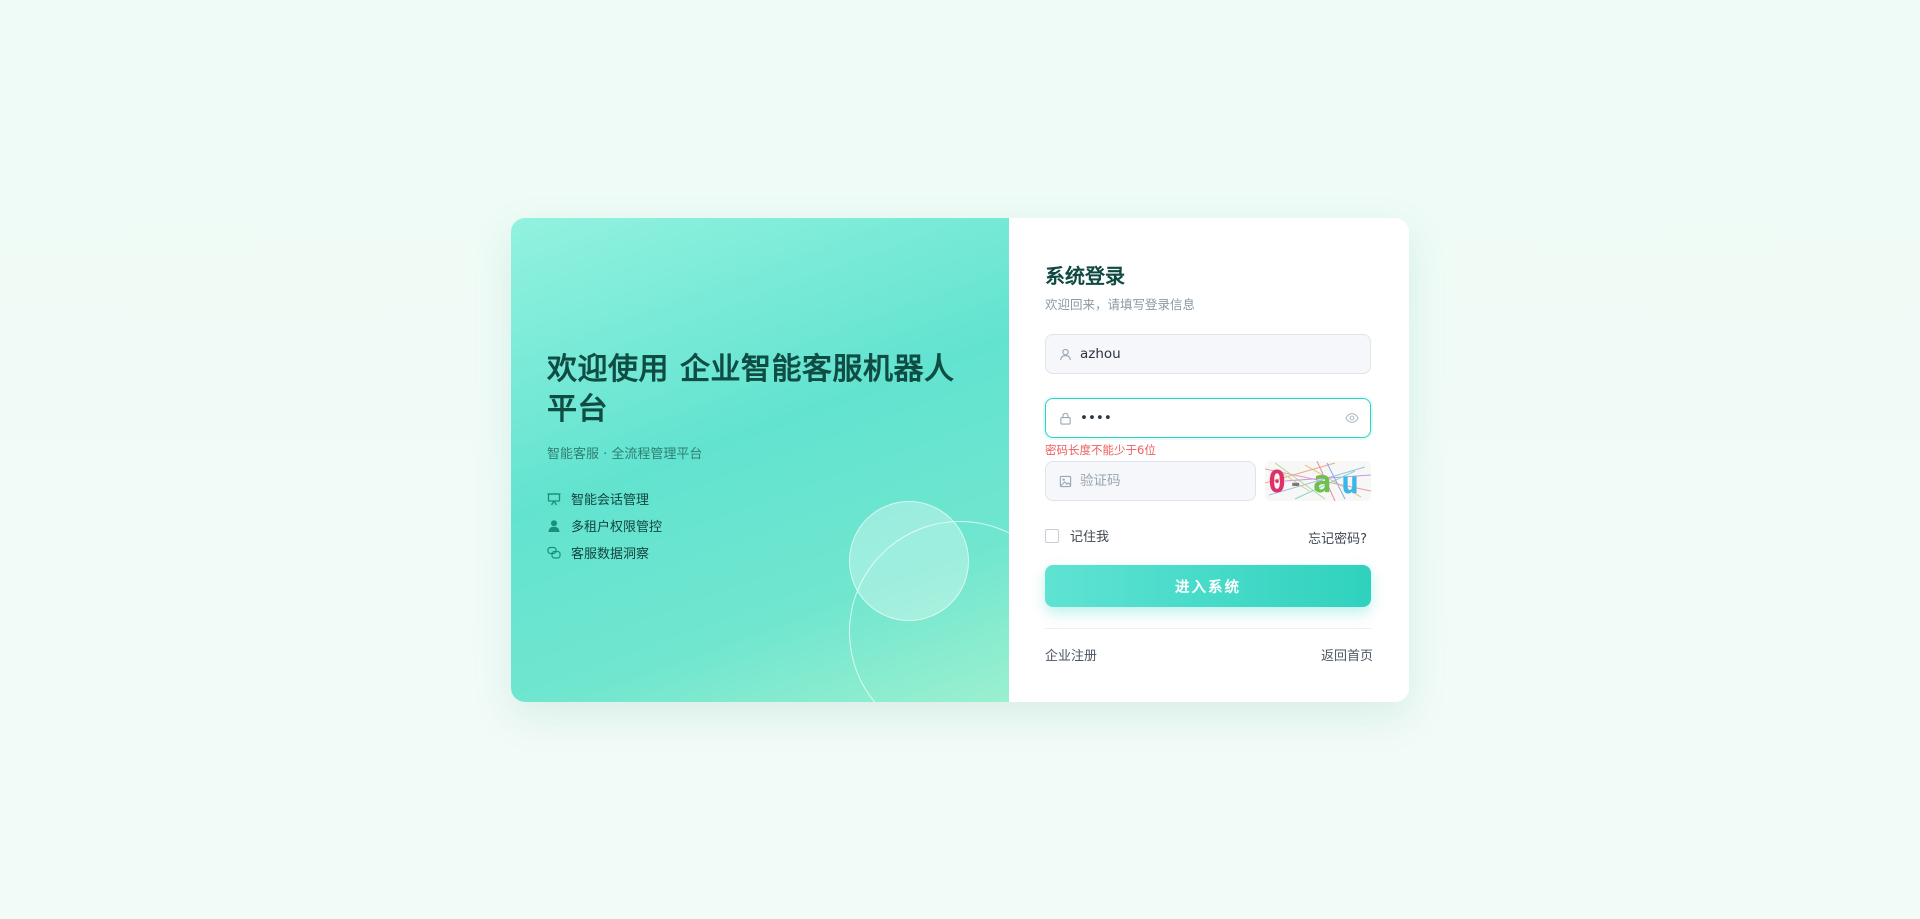 This screenshot has height=919, width=1920. Describe the element at coordinates (610, 500) in the screenshot. I see `feature-label: 智能会话管理` at that location.